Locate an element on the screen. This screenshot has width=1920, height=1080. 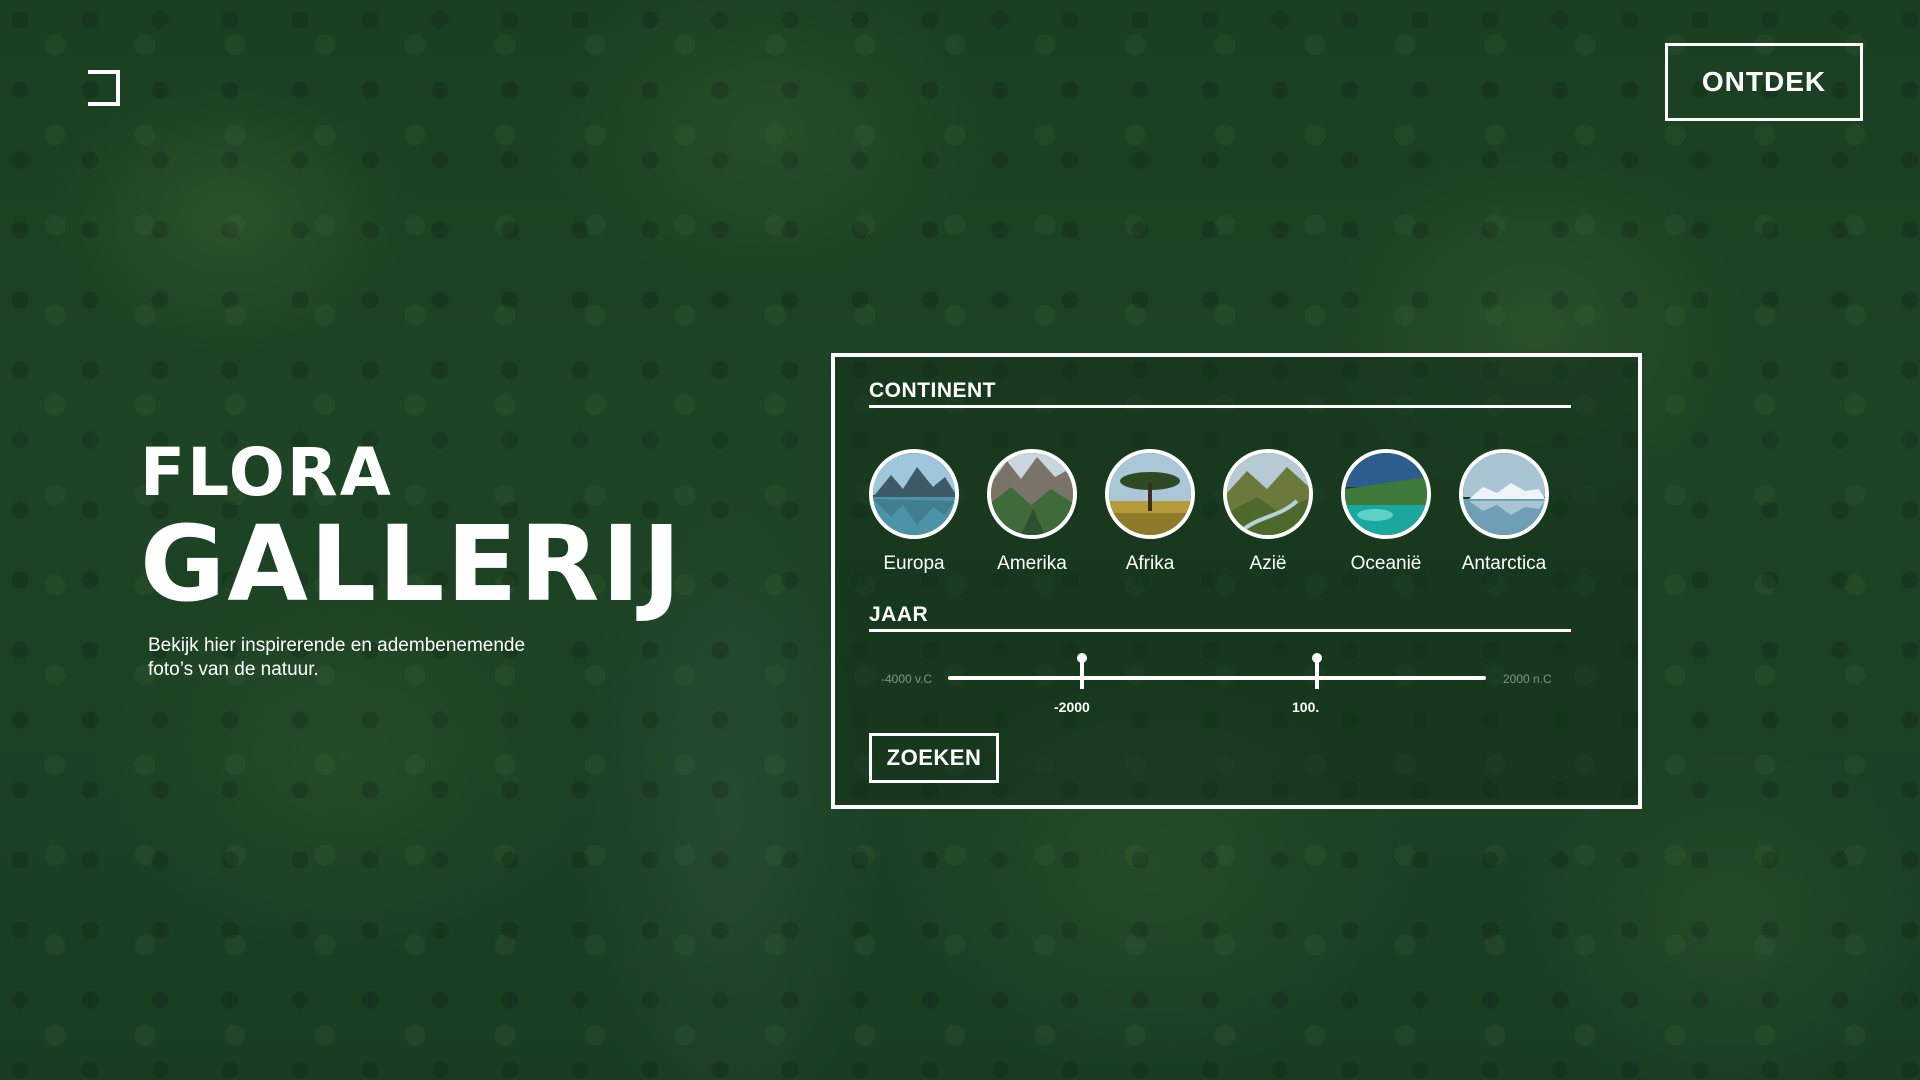
continent-option-amerika: Amerika is located at coordinates (1032, 512).